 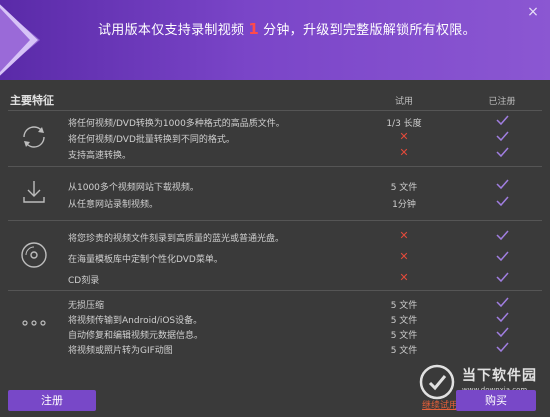 I want to click on continue-trial-link: 继续试用, so click(x=440, y=404).